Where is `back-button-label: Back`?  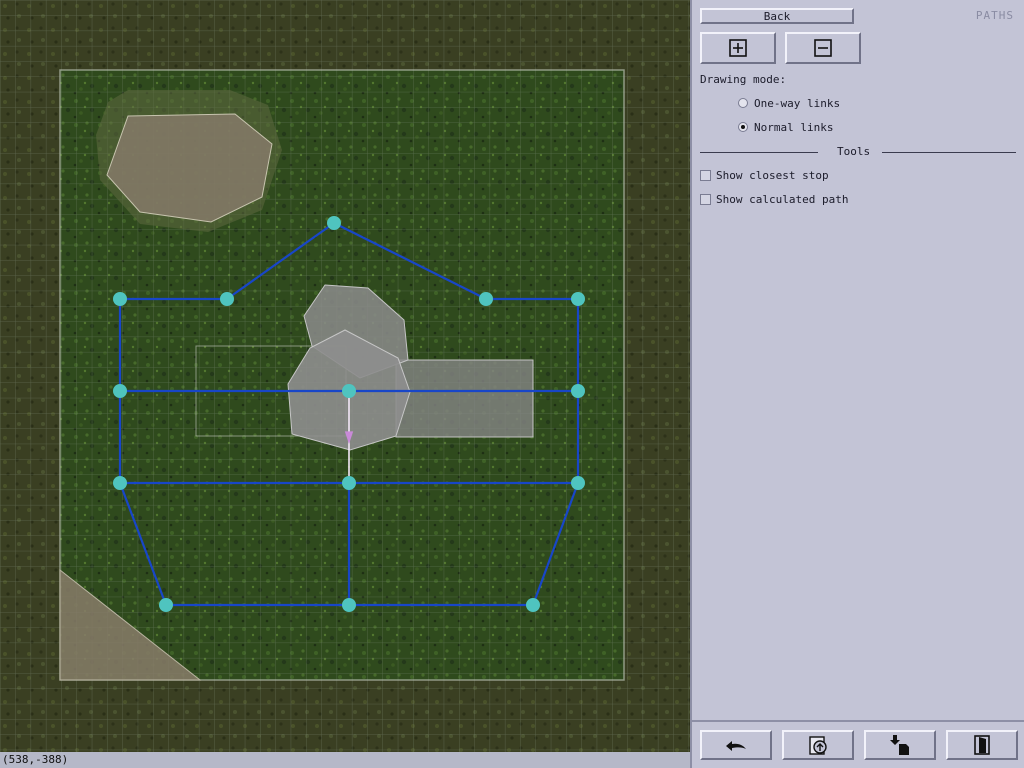
back-button-label: Back is located at coordinates (777, 16).